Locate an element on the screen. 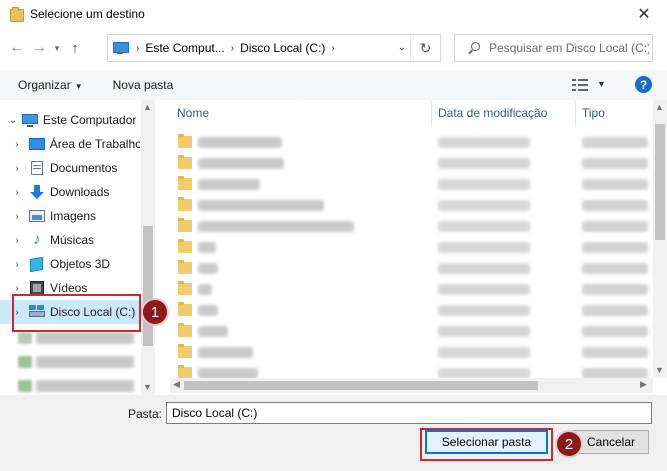 The image size is (667, 471). nav-label: Objetos 3D is located at coordinates (80, 264).